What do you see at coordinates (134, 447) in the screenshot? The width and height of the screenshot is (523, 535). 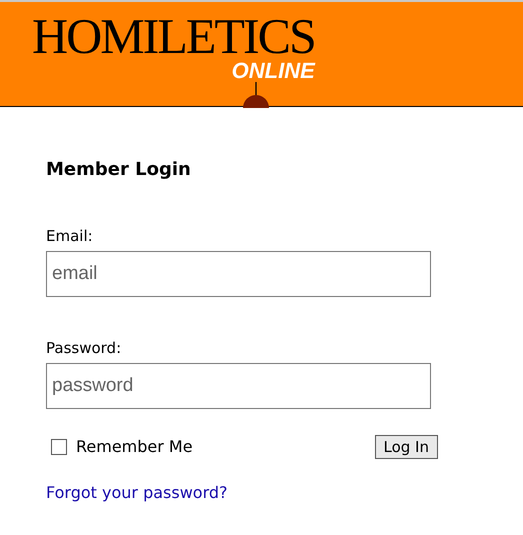 I see `remember-label: Remember Me` at bounding box center [134, 447].